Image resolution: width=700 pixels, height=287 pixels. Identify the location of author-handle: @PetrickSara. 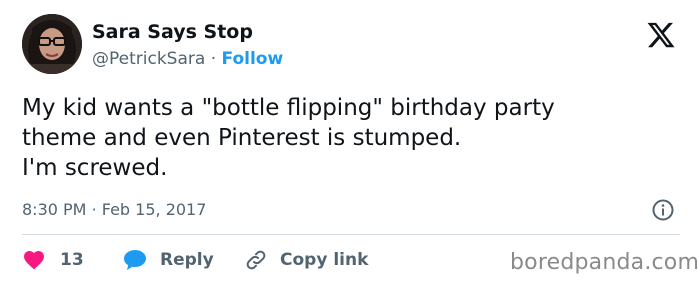
(148, 59).